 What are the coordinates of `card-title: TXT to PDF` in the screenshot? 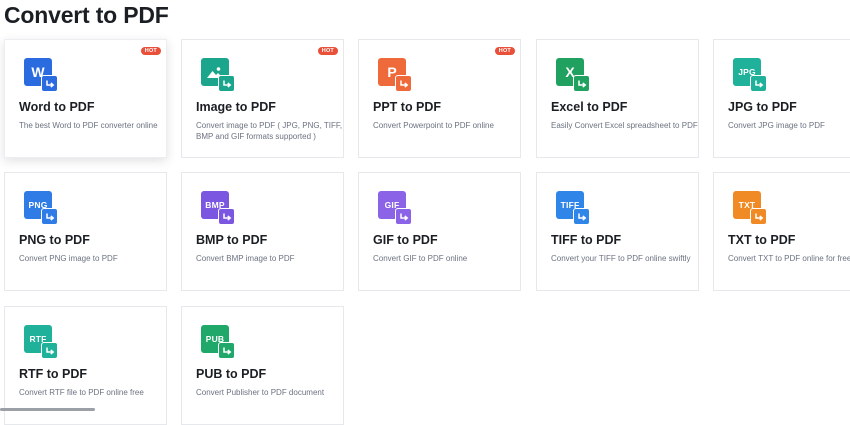 It's located at (762, 240).